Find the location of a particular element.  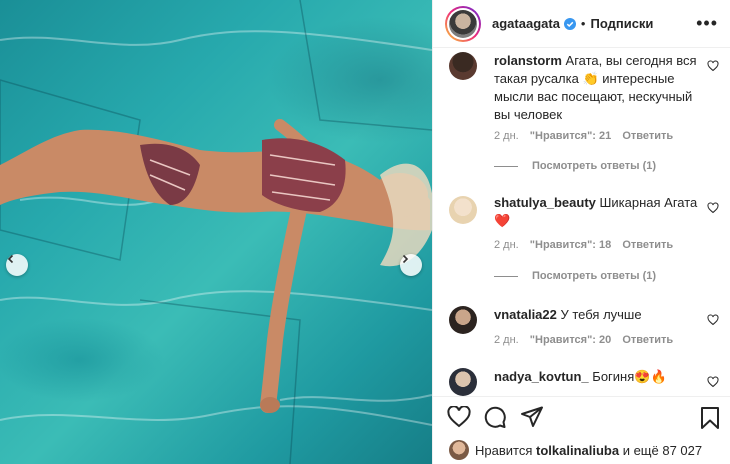

likes-summary: Нравится tolkalinaliuba и ещё 87 027 is located at coordinates (581, 450).